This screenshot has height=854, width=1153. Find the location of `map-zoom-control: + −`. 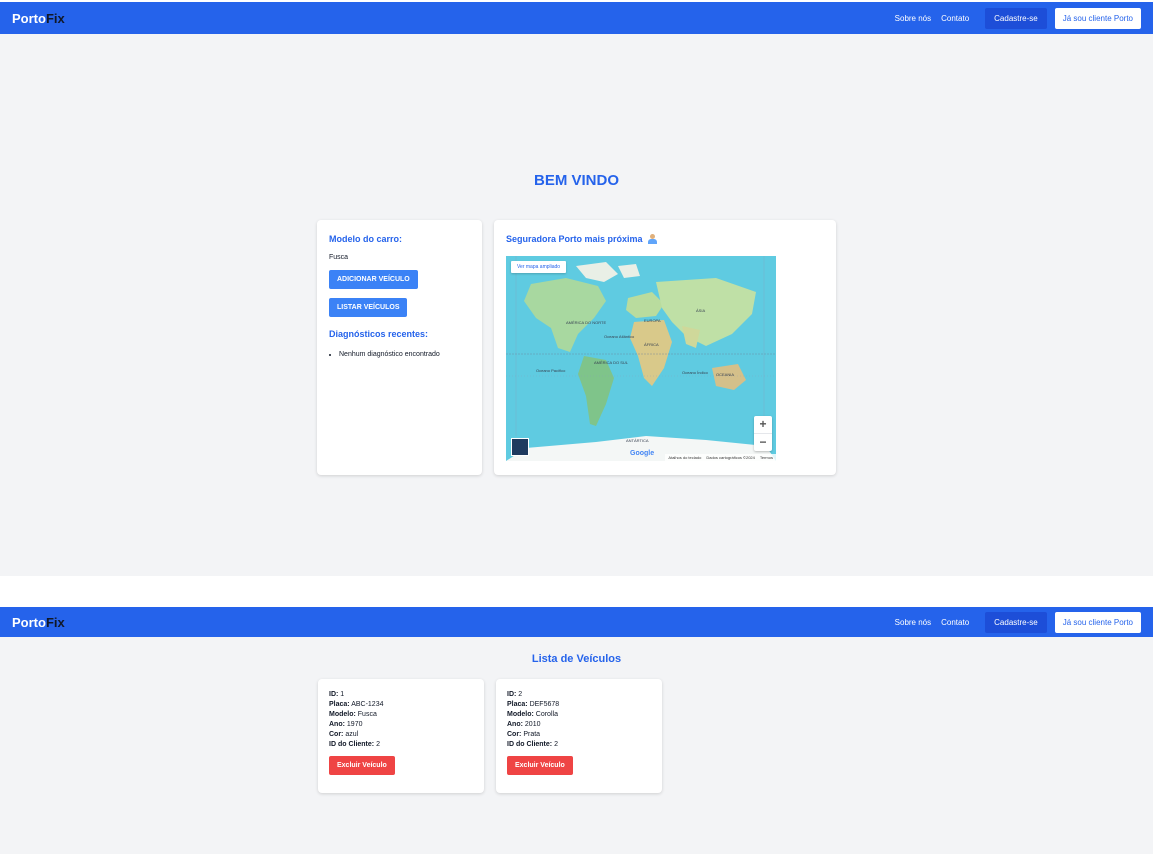

map-zoom-control: + − is located at coordinates (763, 433).